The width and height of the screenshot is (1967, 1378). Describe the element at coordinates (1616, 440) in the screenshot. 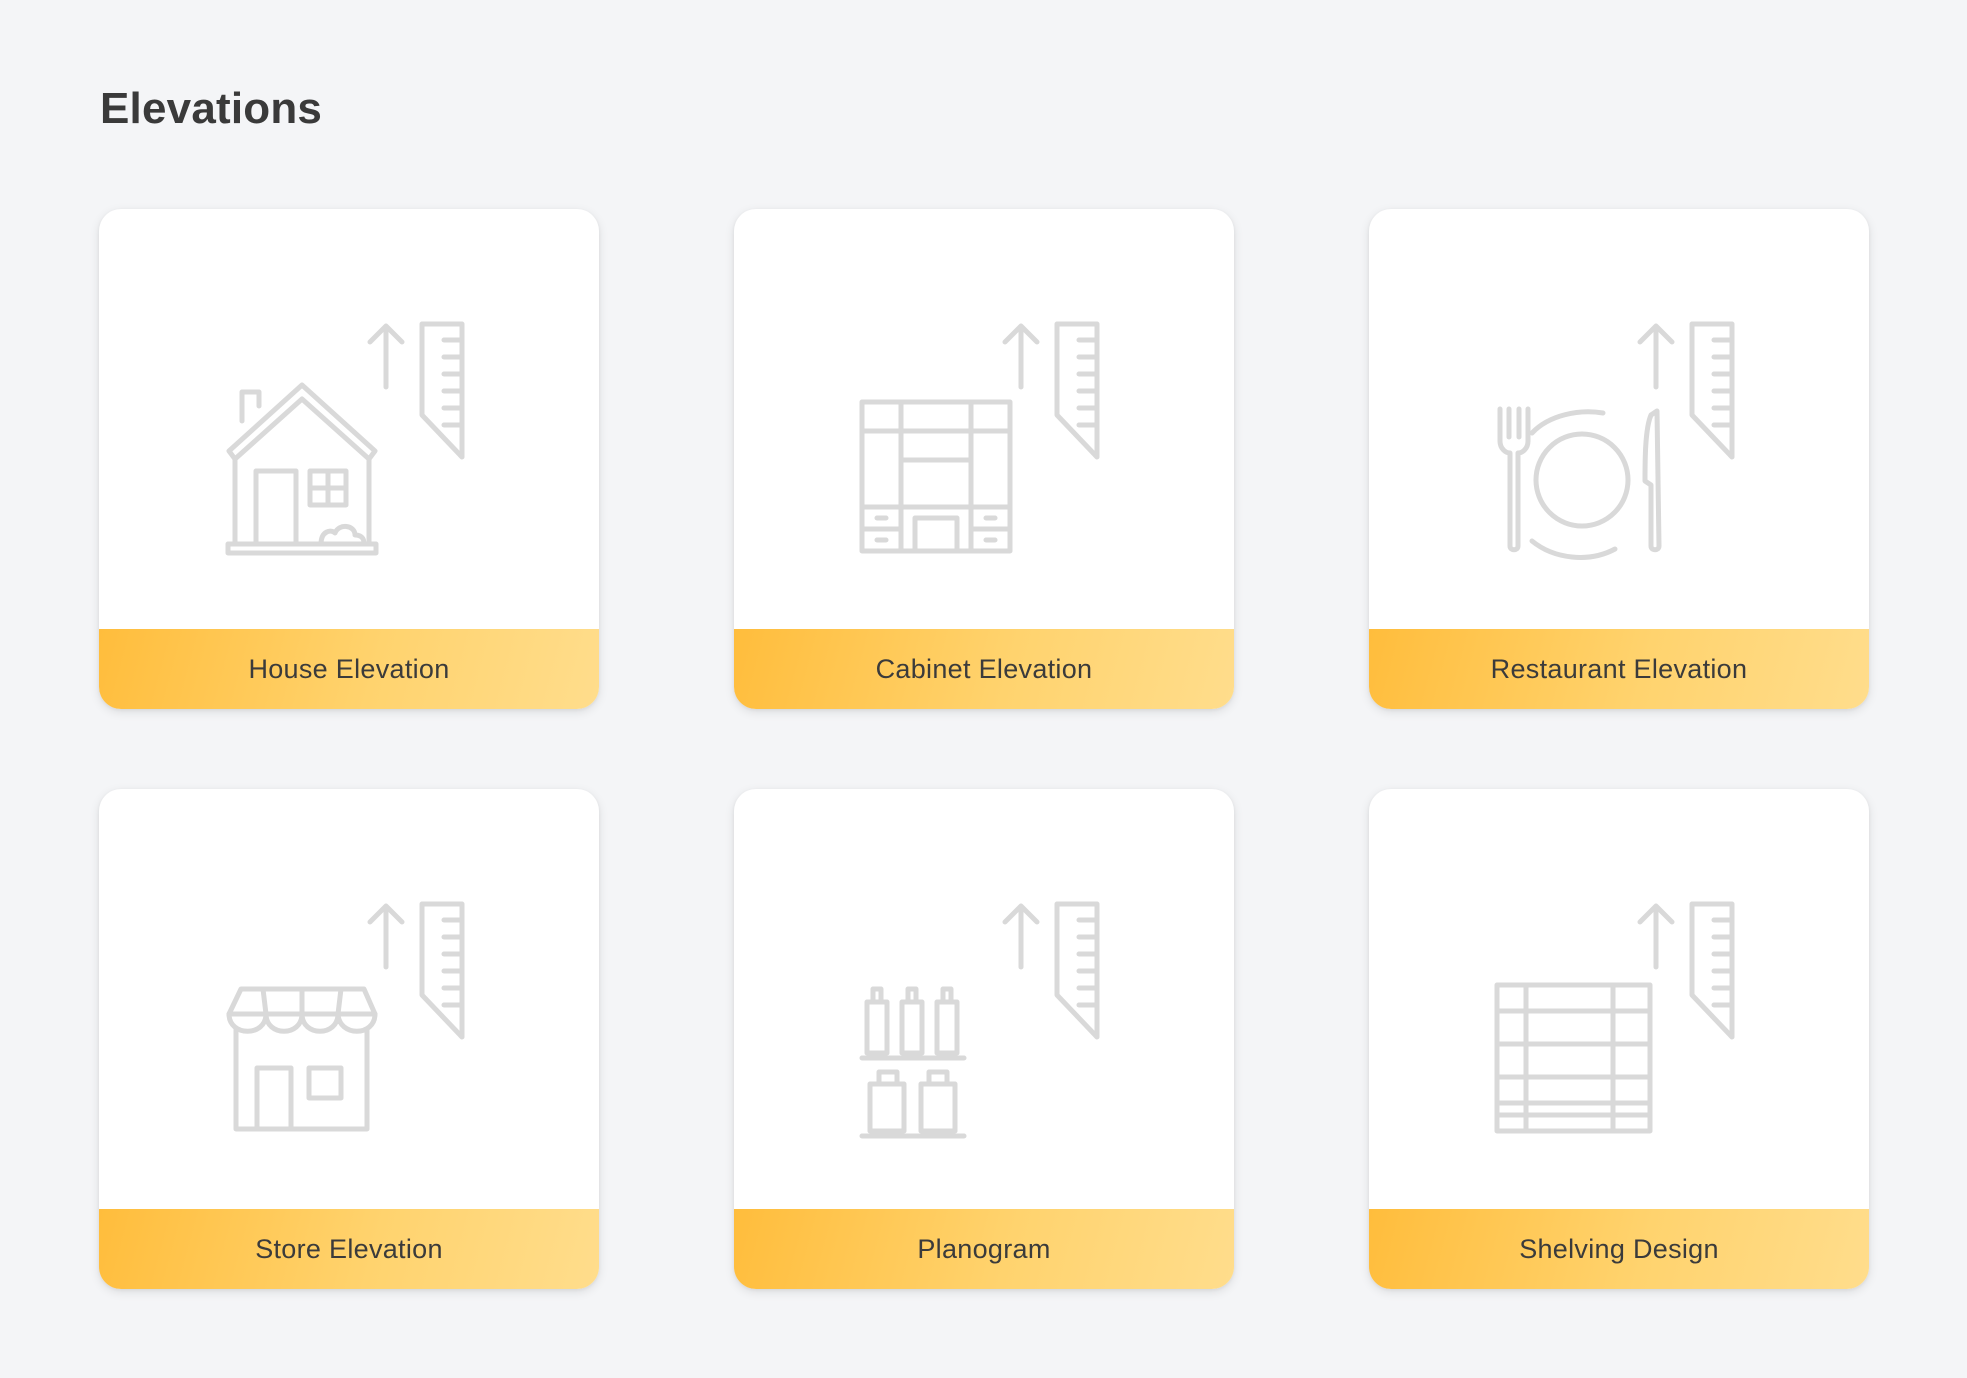

I see `restaurant-elevation-icon` at that location.